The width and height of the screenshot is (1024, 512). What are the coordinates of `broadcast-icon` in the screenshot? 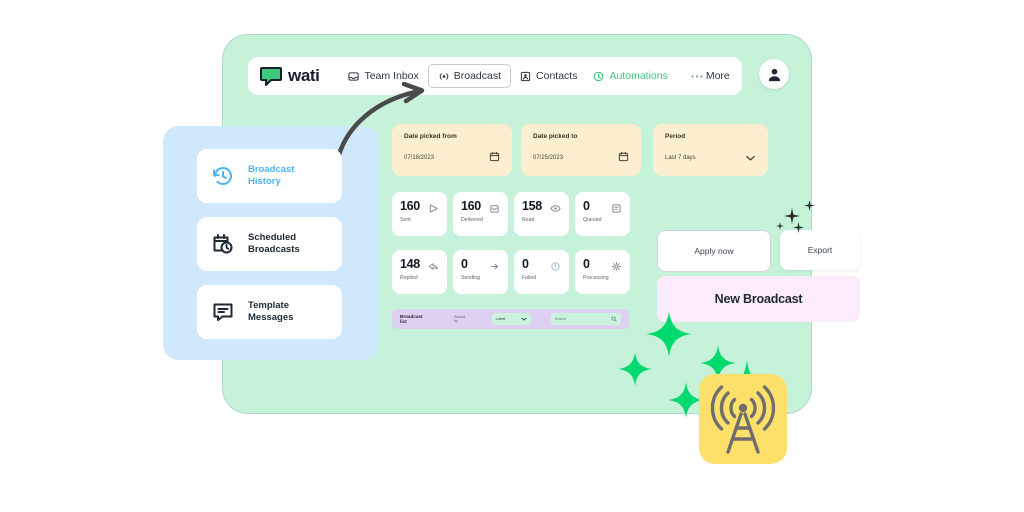 It's located at (443, 76).